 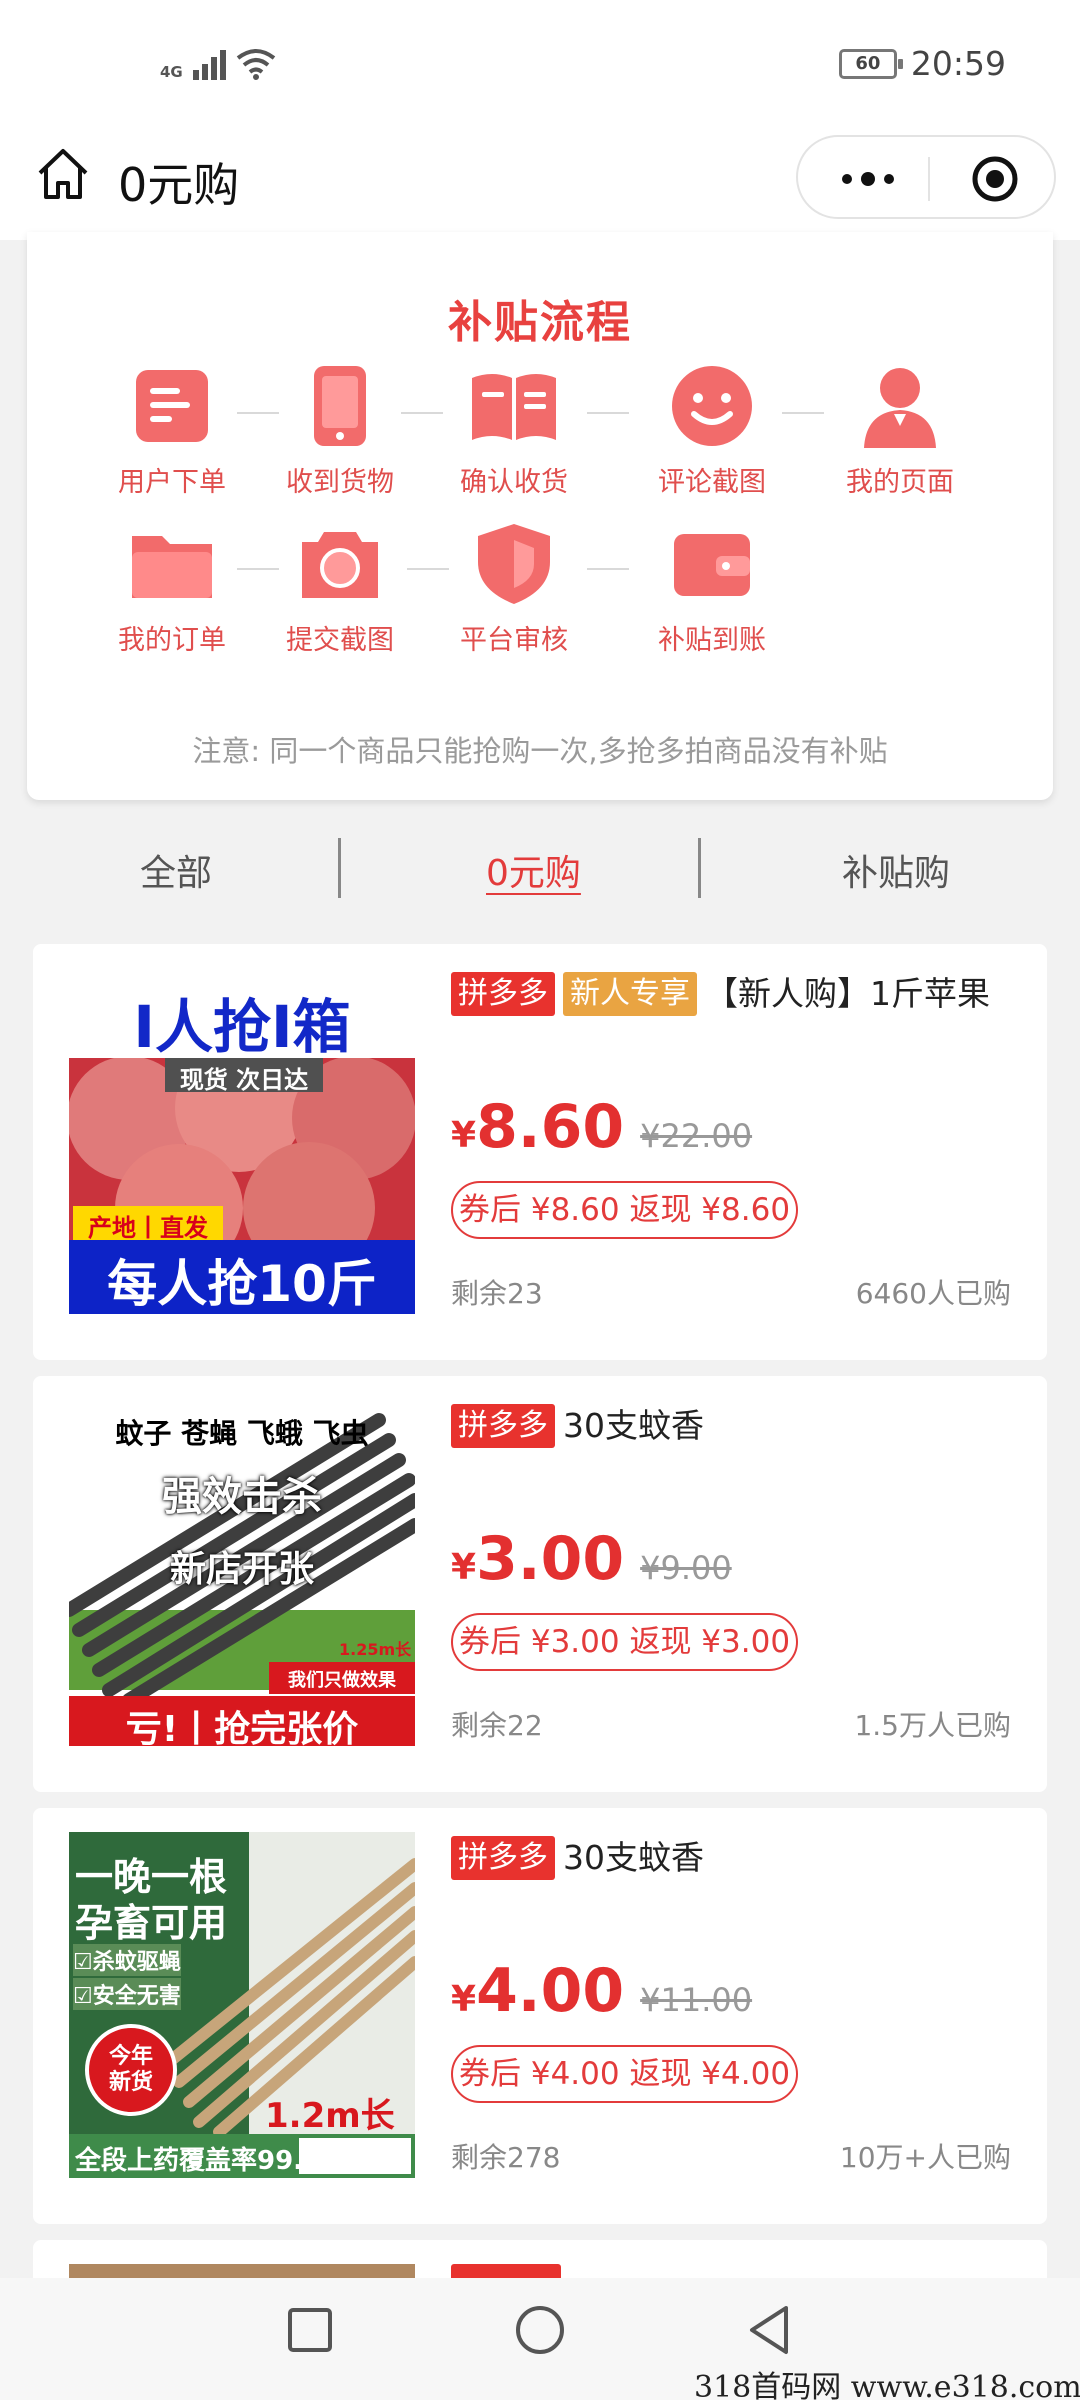 What do you see at coordinates (696, 2000) in the screenshot?
I see `original-price: ¥11.00` at bounding box center [696, 2000].